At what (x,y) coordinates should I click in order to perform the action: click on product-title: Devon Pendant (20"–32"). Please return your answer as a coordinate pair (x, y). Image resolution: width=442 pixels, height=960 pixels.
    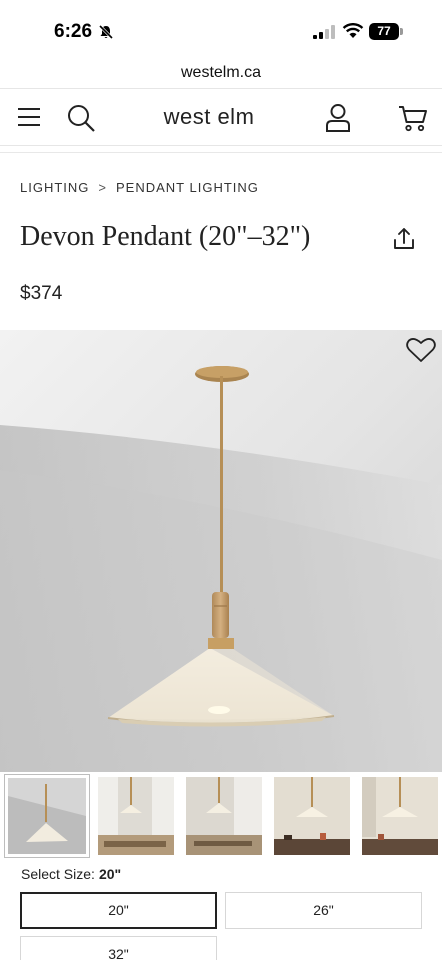
    Looking at the image, I should click on (165, 236).